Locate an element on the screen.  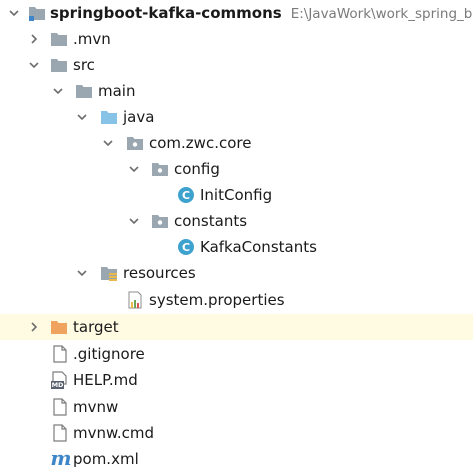
tree-node-initconfig: C InitConfig is located at coordinates (236, 195).